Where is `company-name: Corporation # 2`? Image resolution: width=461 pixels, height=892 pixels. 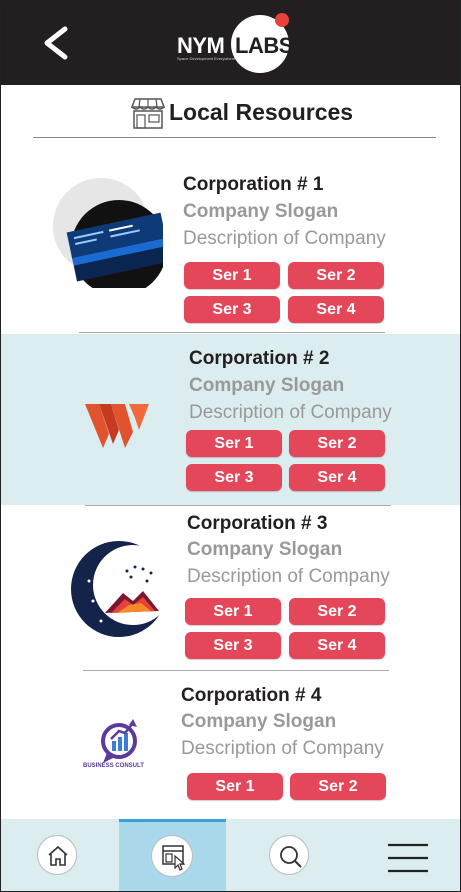 company-name: Corporation # 2 is located at coordinates (259, 358).